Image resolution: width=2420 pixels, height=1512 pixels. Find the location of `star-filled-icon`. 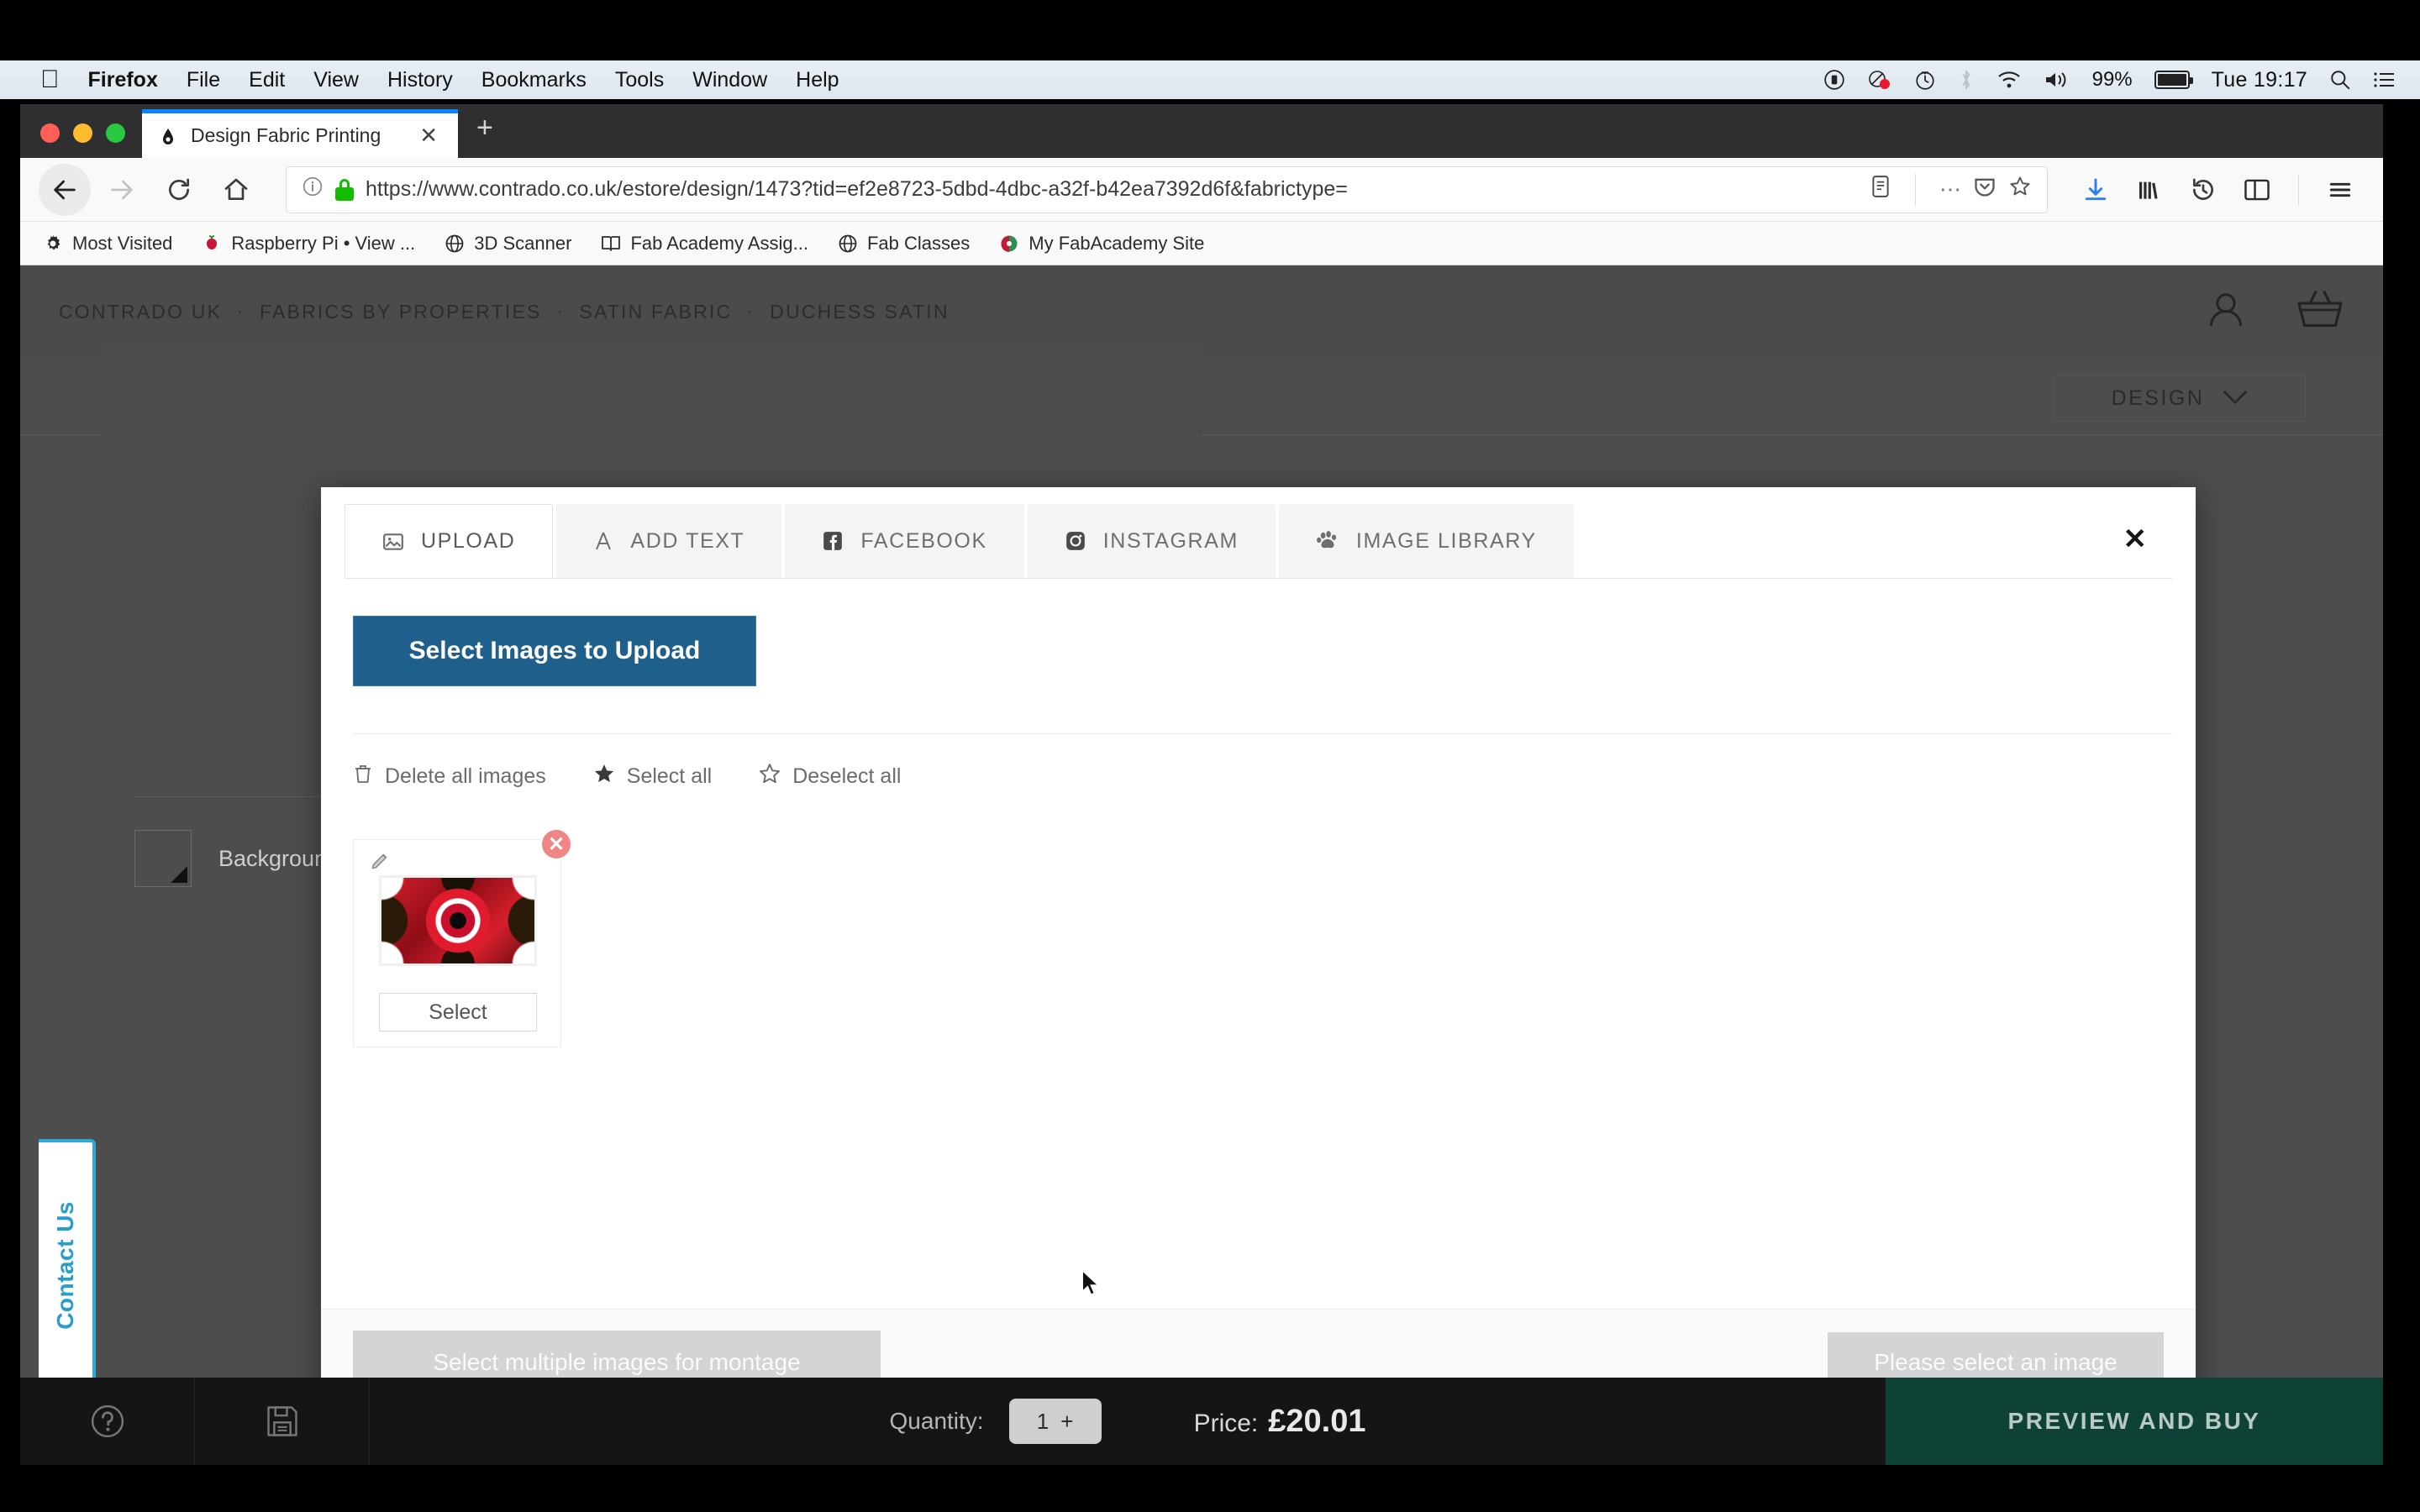

star-filled-icon is located at coordinates (604, 776).